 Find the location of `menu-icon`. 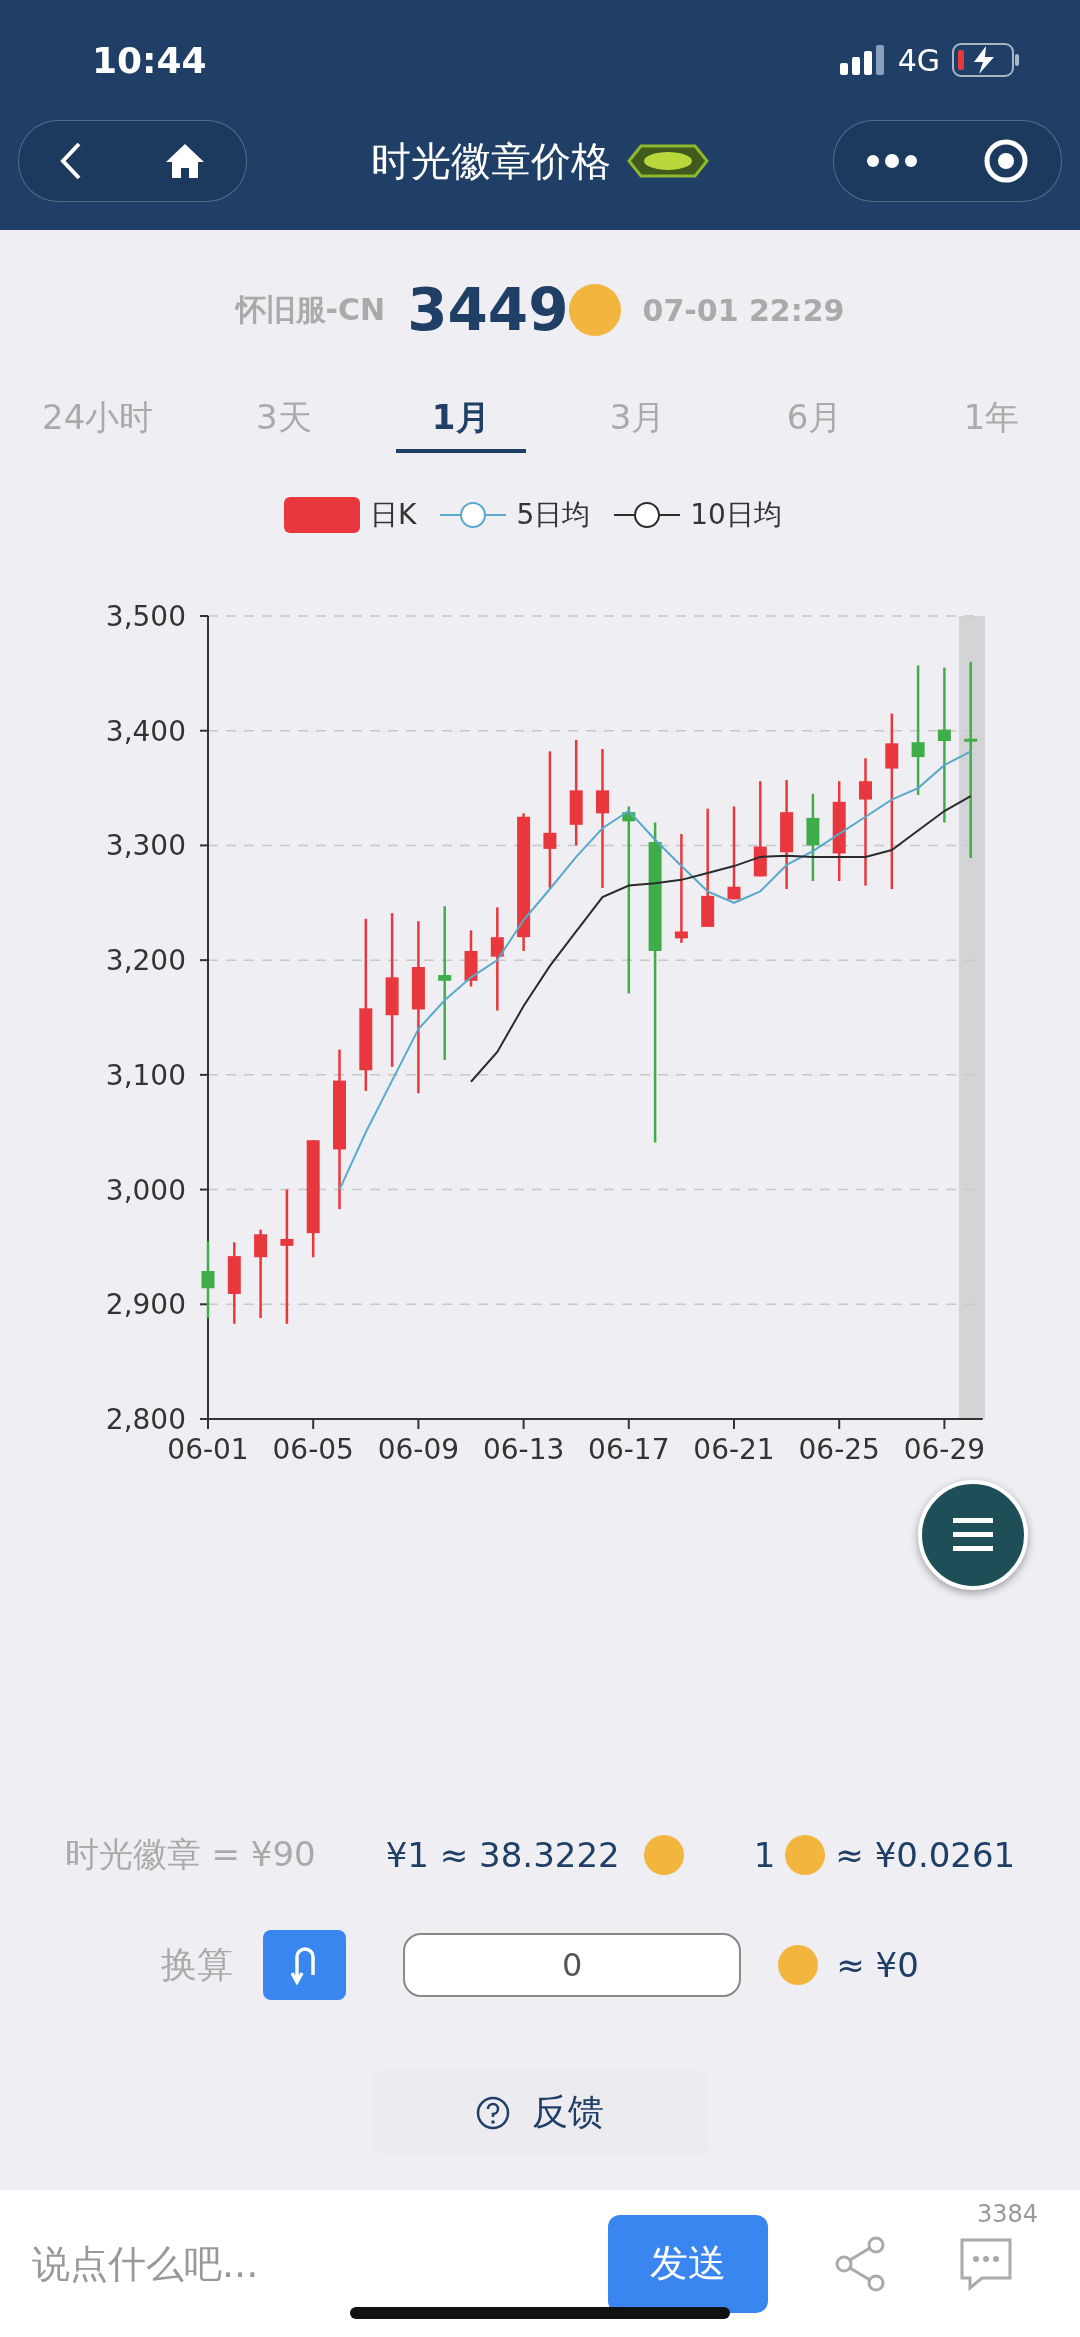

menu-icon is located at coordinates (973, 1535).